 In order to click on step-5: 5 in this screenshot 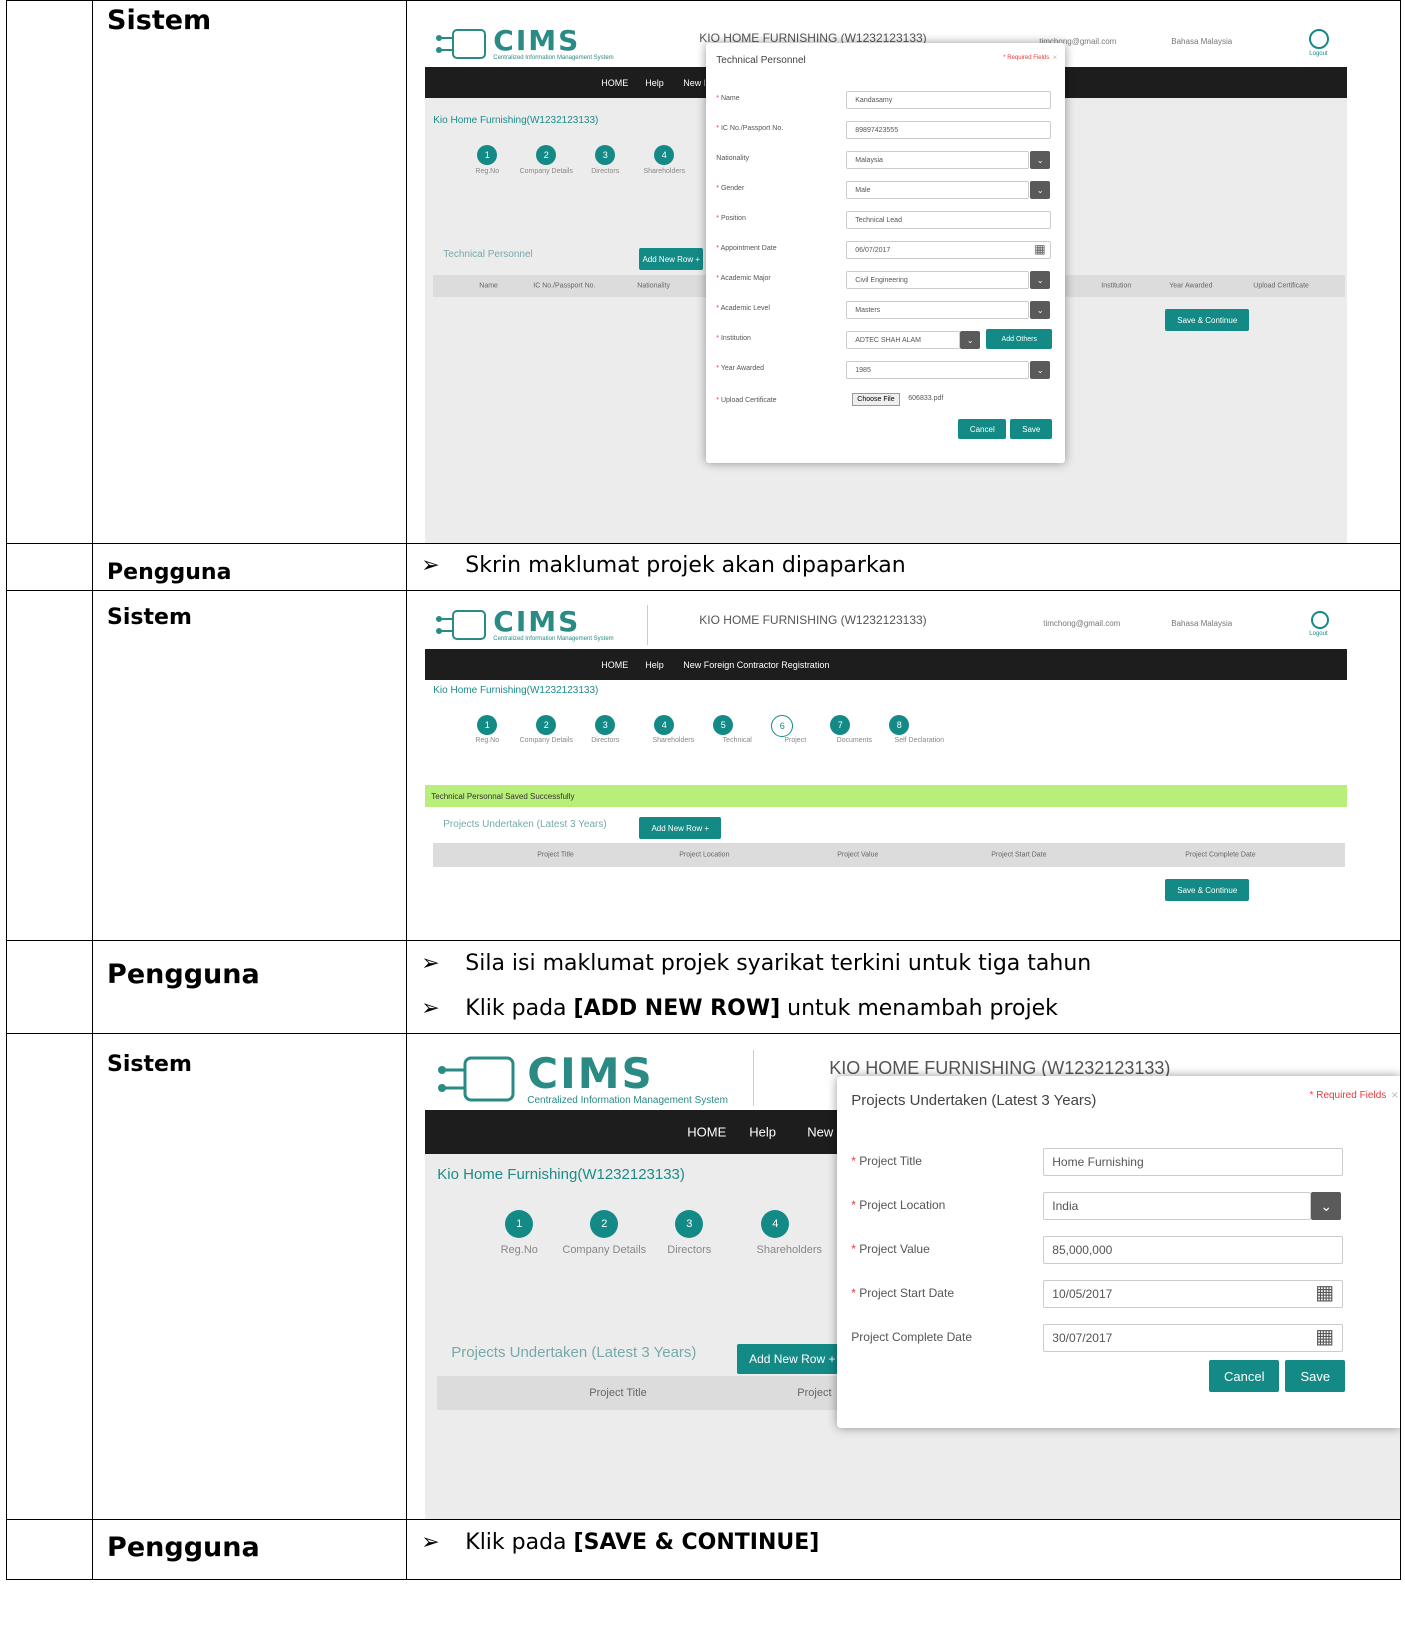, I will do `click(723, 725)`.